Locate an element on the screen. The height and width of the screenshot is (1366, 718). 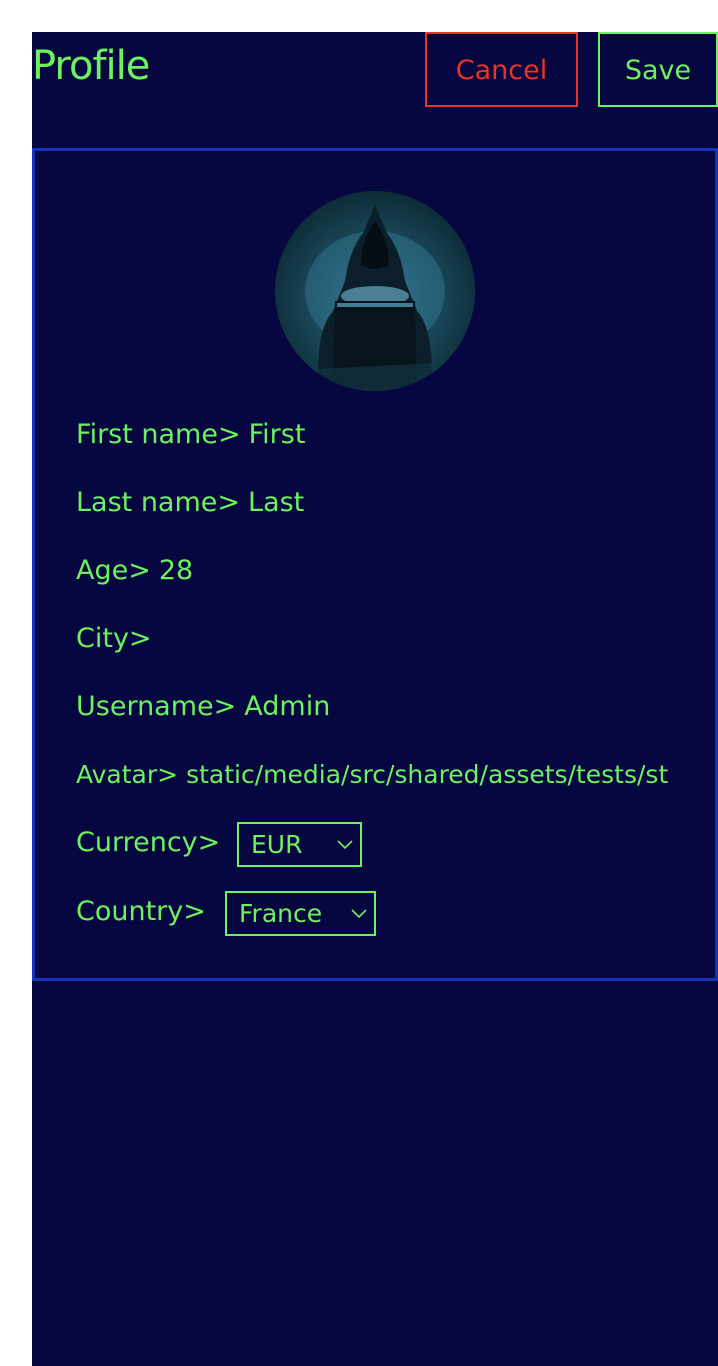
country-field: Country> is located at coordinates (141, 912).